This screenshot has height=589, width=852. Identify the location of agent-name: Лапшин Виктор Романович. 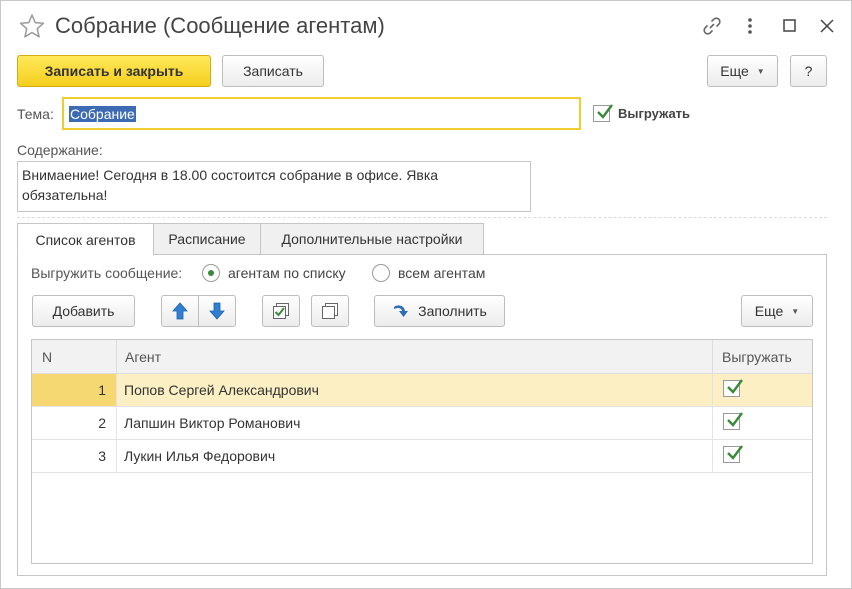
(212, 423).